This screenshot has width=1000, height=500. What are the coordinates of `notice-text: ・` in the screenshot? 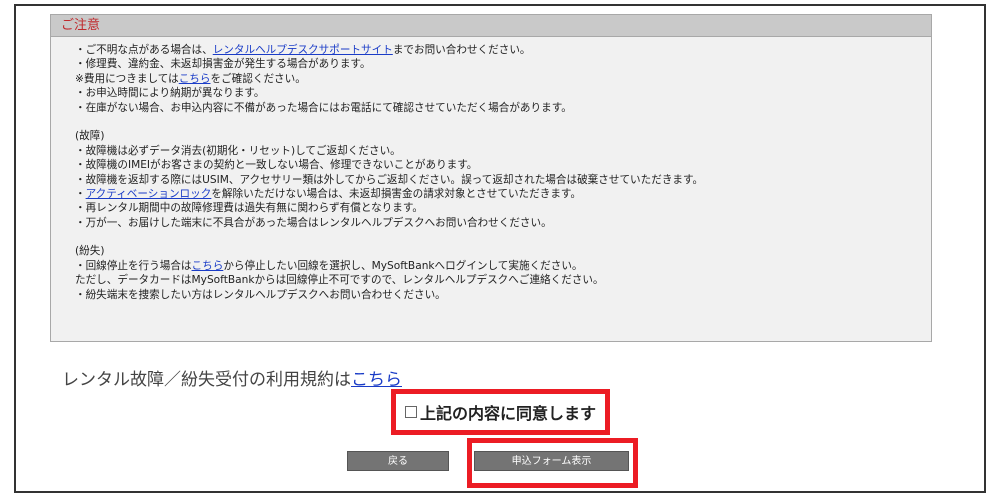 It's located at (80, 193).